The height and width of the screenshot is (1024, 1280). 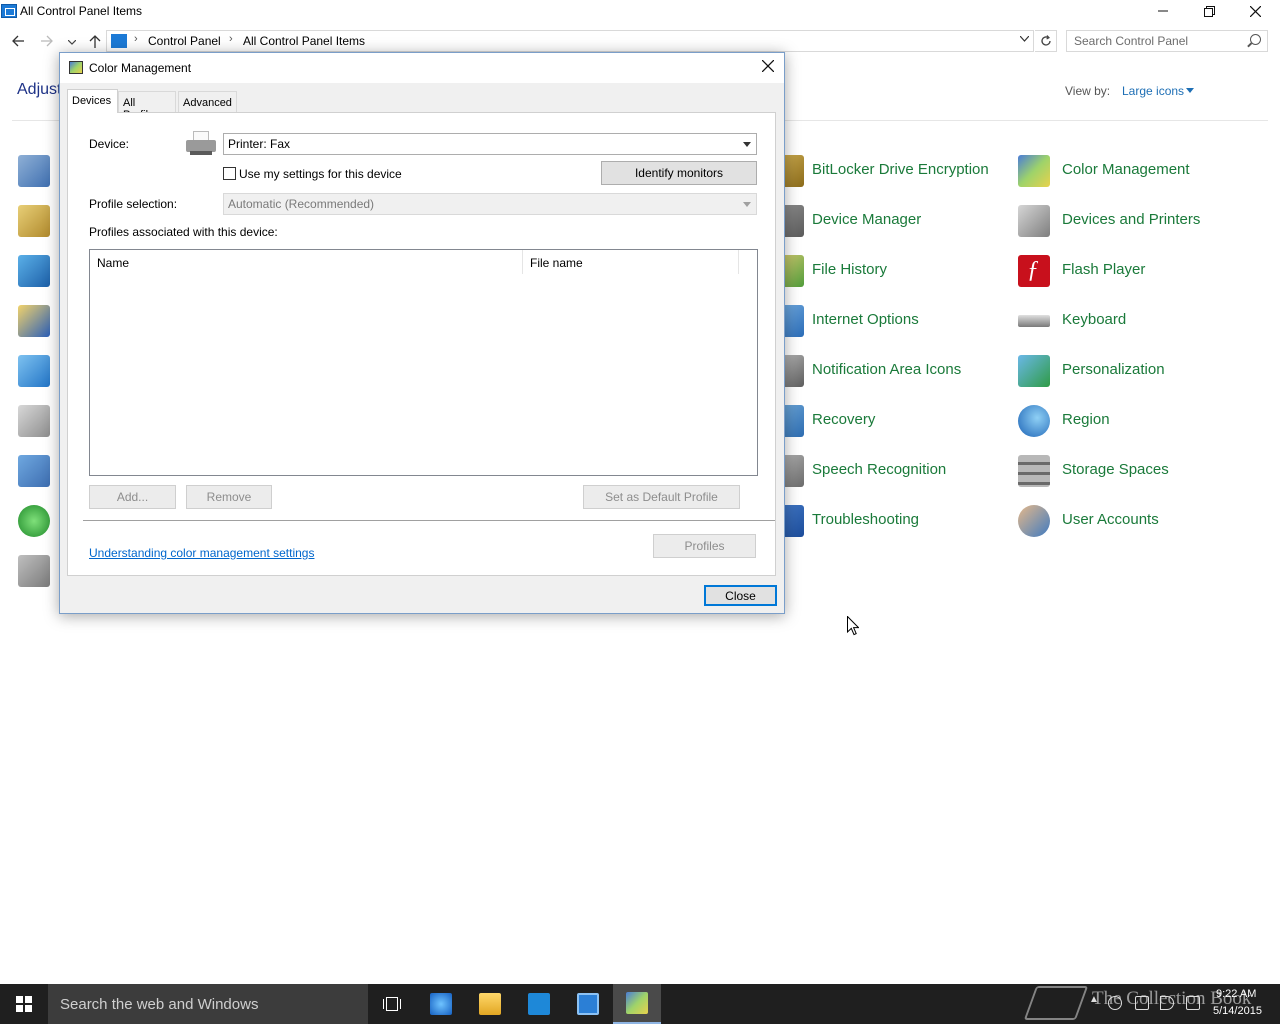 I want to click on network-icon, so click(x=1142, y=1003).